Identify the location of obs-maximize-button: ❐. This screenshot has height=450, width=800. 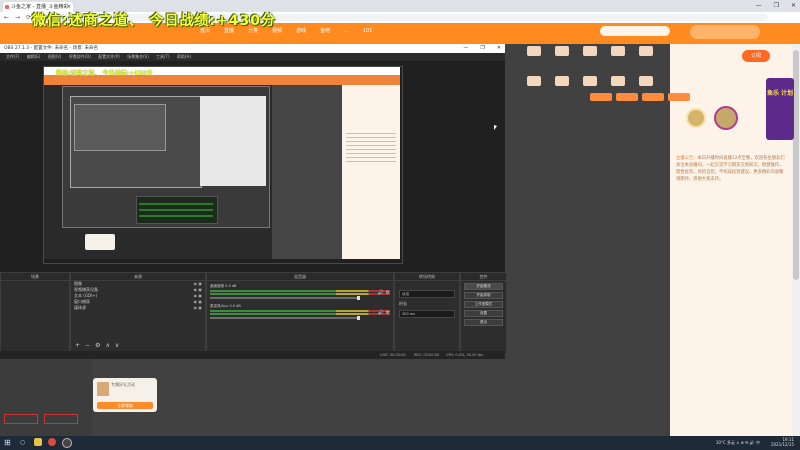
(482, 48).